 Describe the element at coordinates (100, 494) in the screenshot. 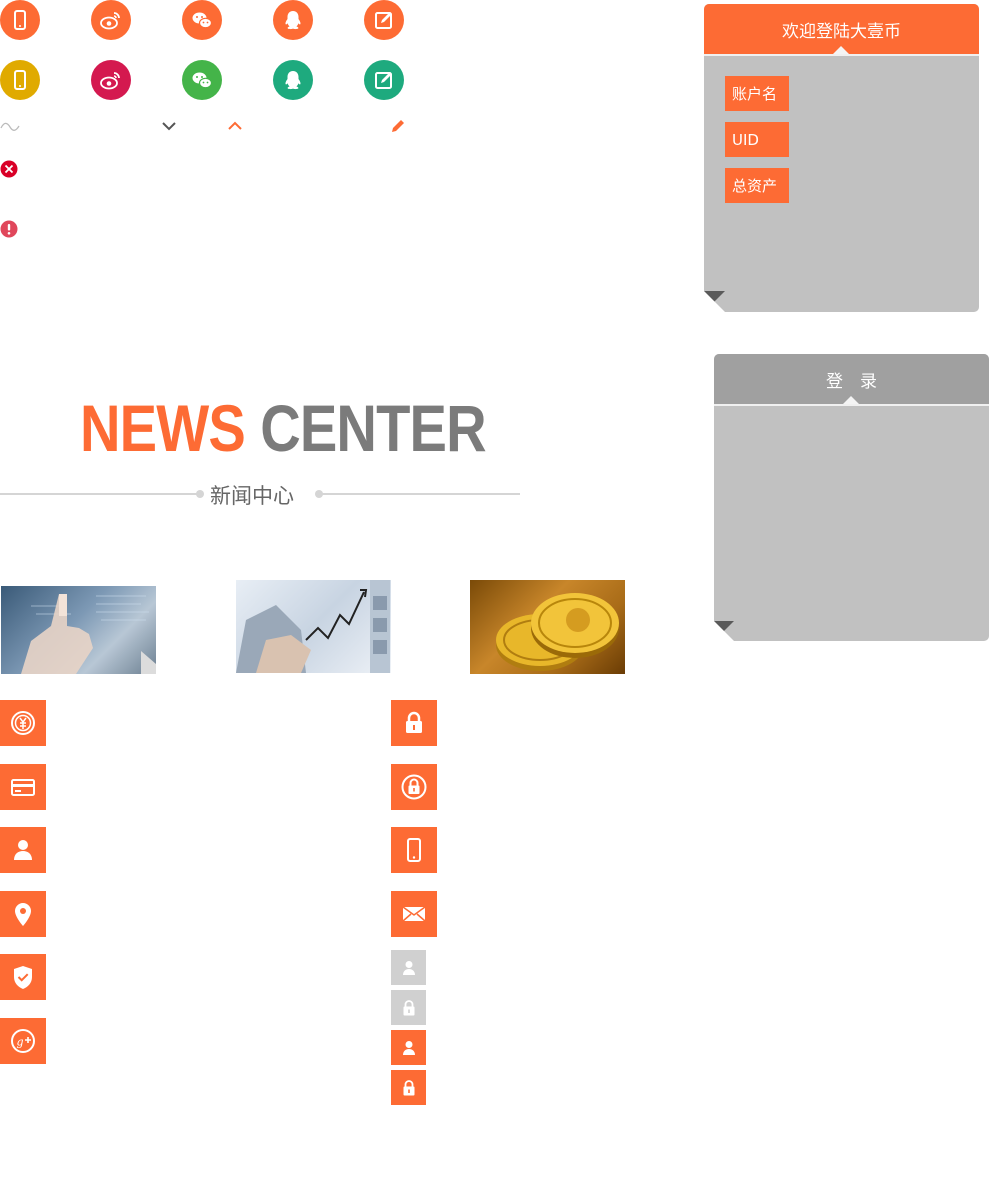

I see `divider-left` at that location.